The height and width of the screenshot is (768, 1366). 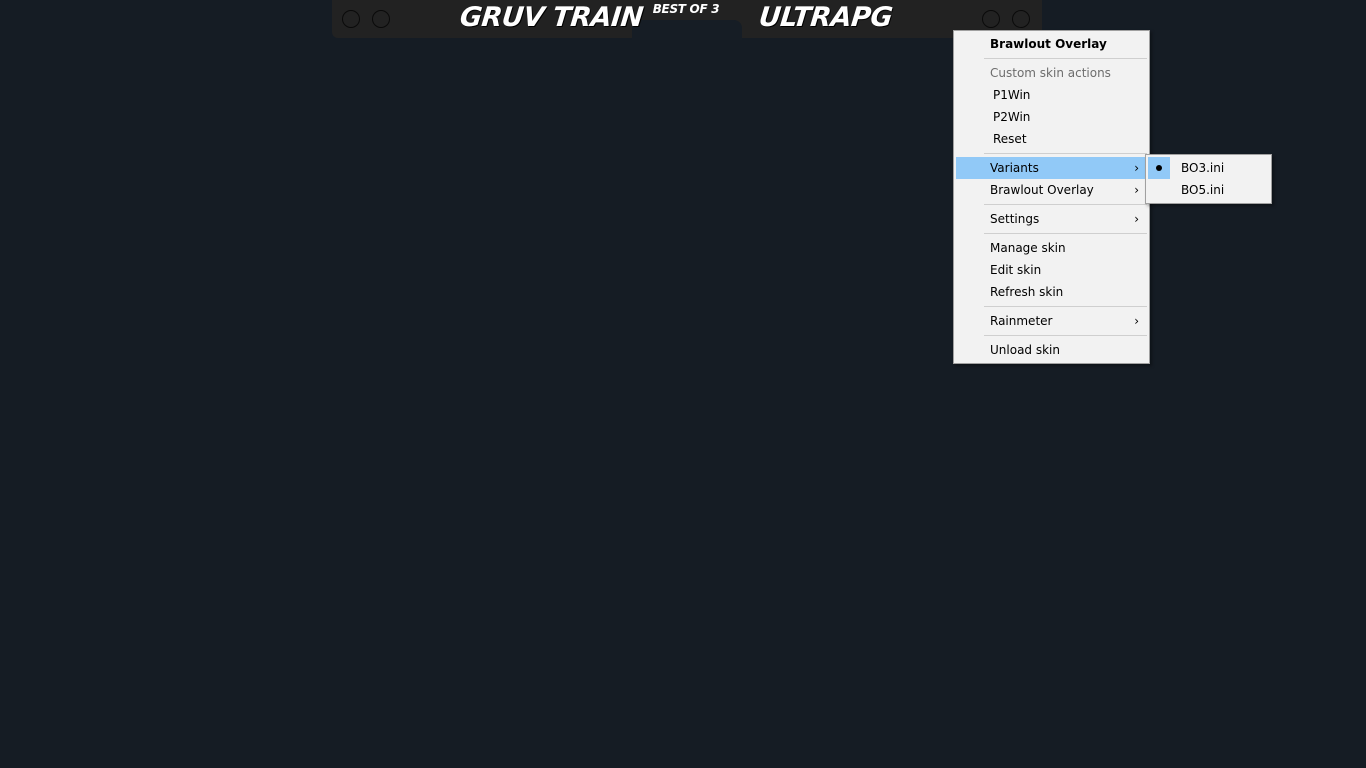 I want to click on best-of-label: Best of 3, so click(x=686, y=9).